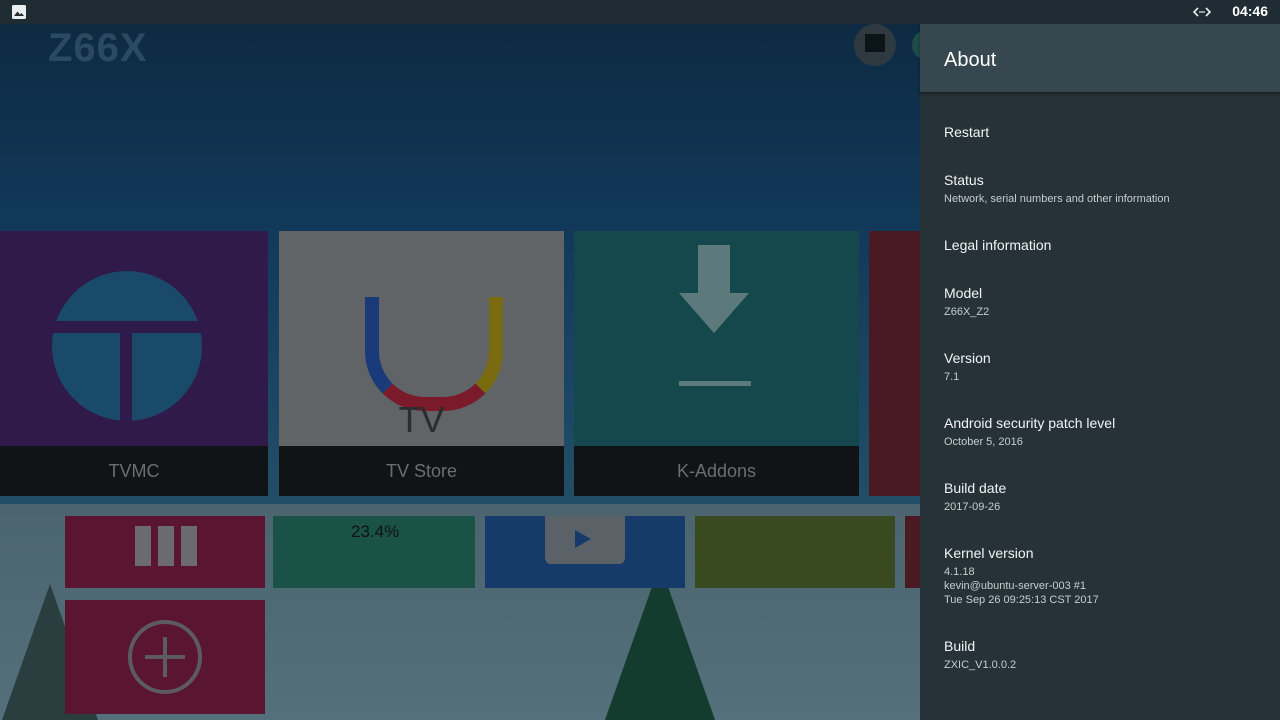  I want to click on about-item-legal: Legal information, so click(1104, 245).